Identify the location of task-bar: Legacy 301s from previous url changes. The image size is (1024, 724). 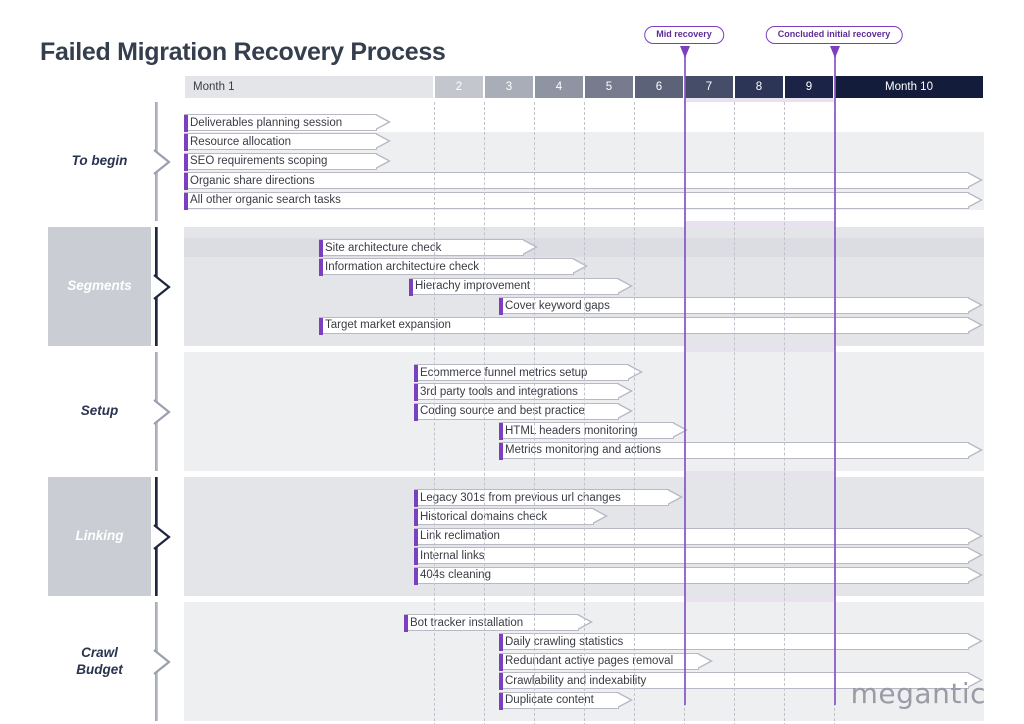
(549, 498).